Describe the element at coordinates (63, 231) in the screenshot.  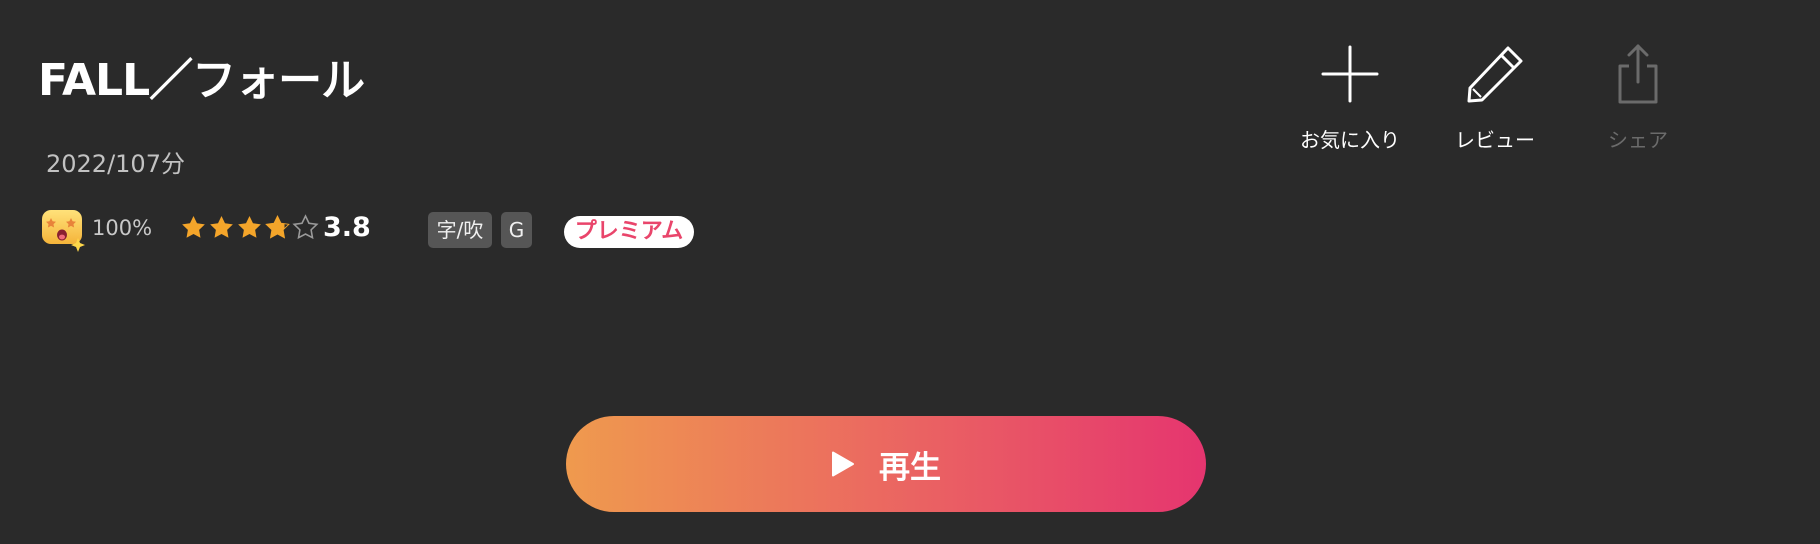
I see `starstruck-emoji-icon` at that location.